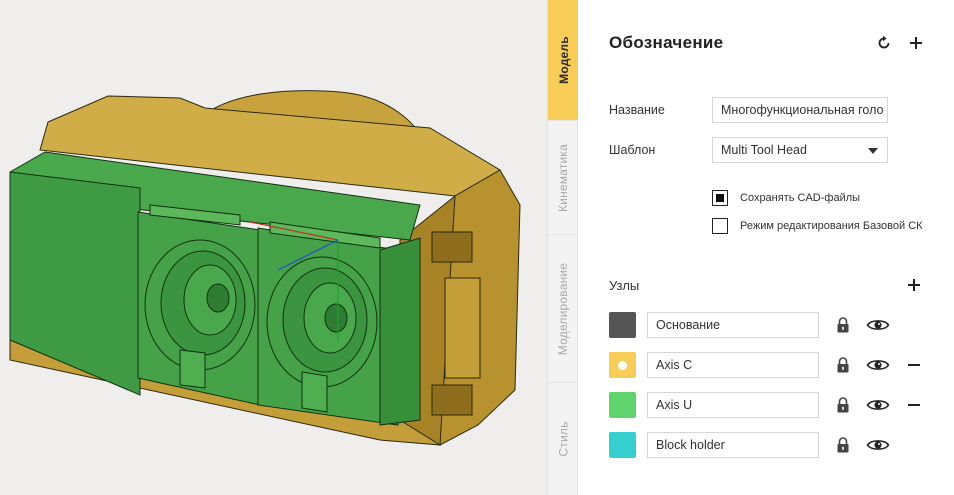  I want to click on tab-model: Модель, so click(563, 60).